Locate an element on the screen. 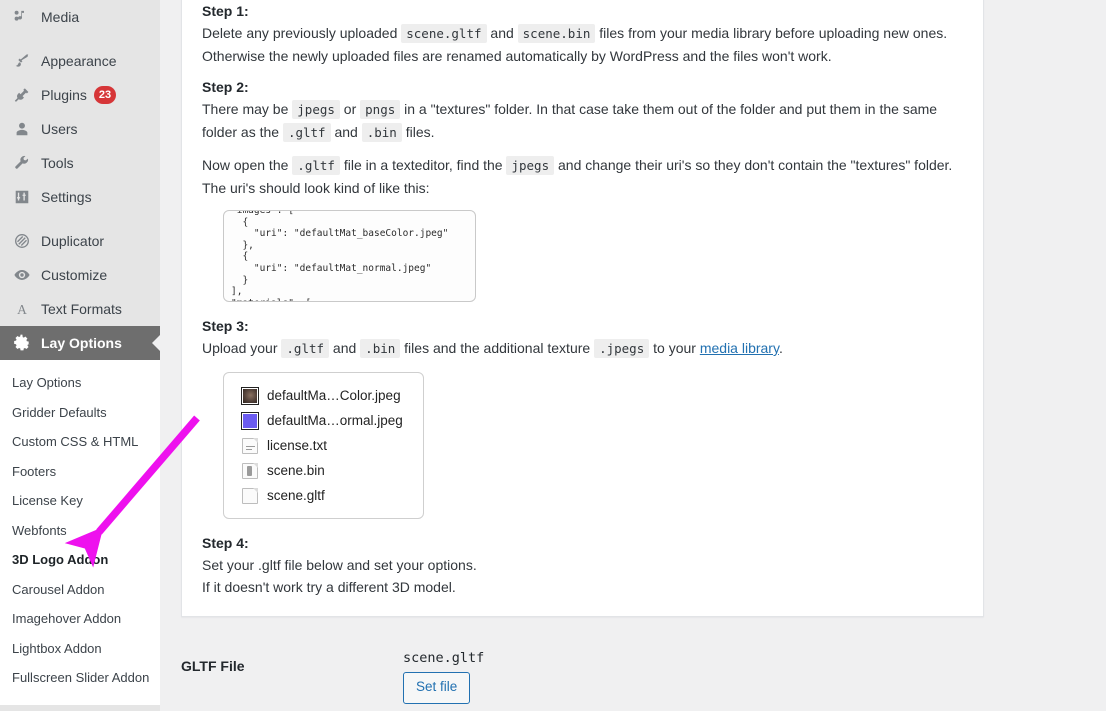  list-item: scene.gltf is located at coordinates (323, 495).